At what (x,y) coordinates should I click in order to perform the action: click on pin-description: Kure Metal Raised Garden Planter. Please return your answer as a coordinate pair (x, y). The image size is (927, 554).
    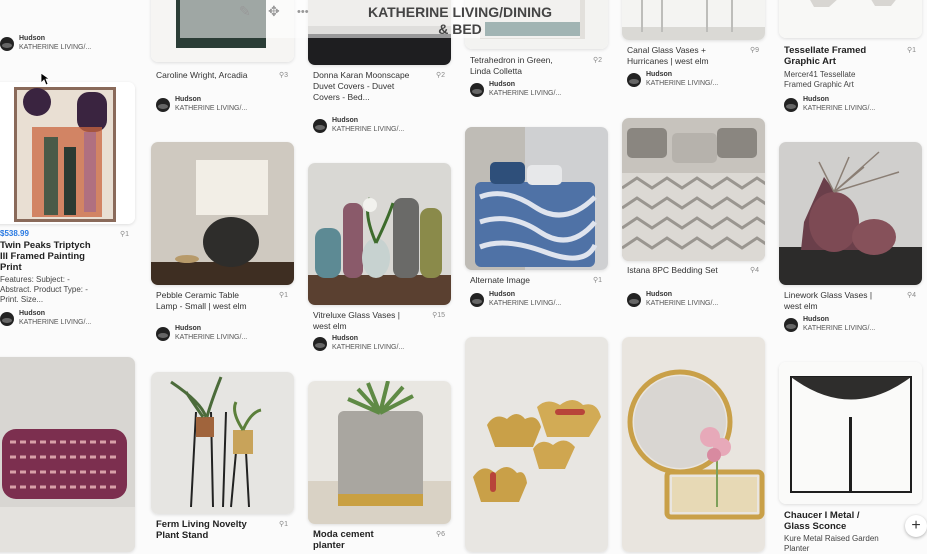
    Looking at the image, I should click on (831, 543).